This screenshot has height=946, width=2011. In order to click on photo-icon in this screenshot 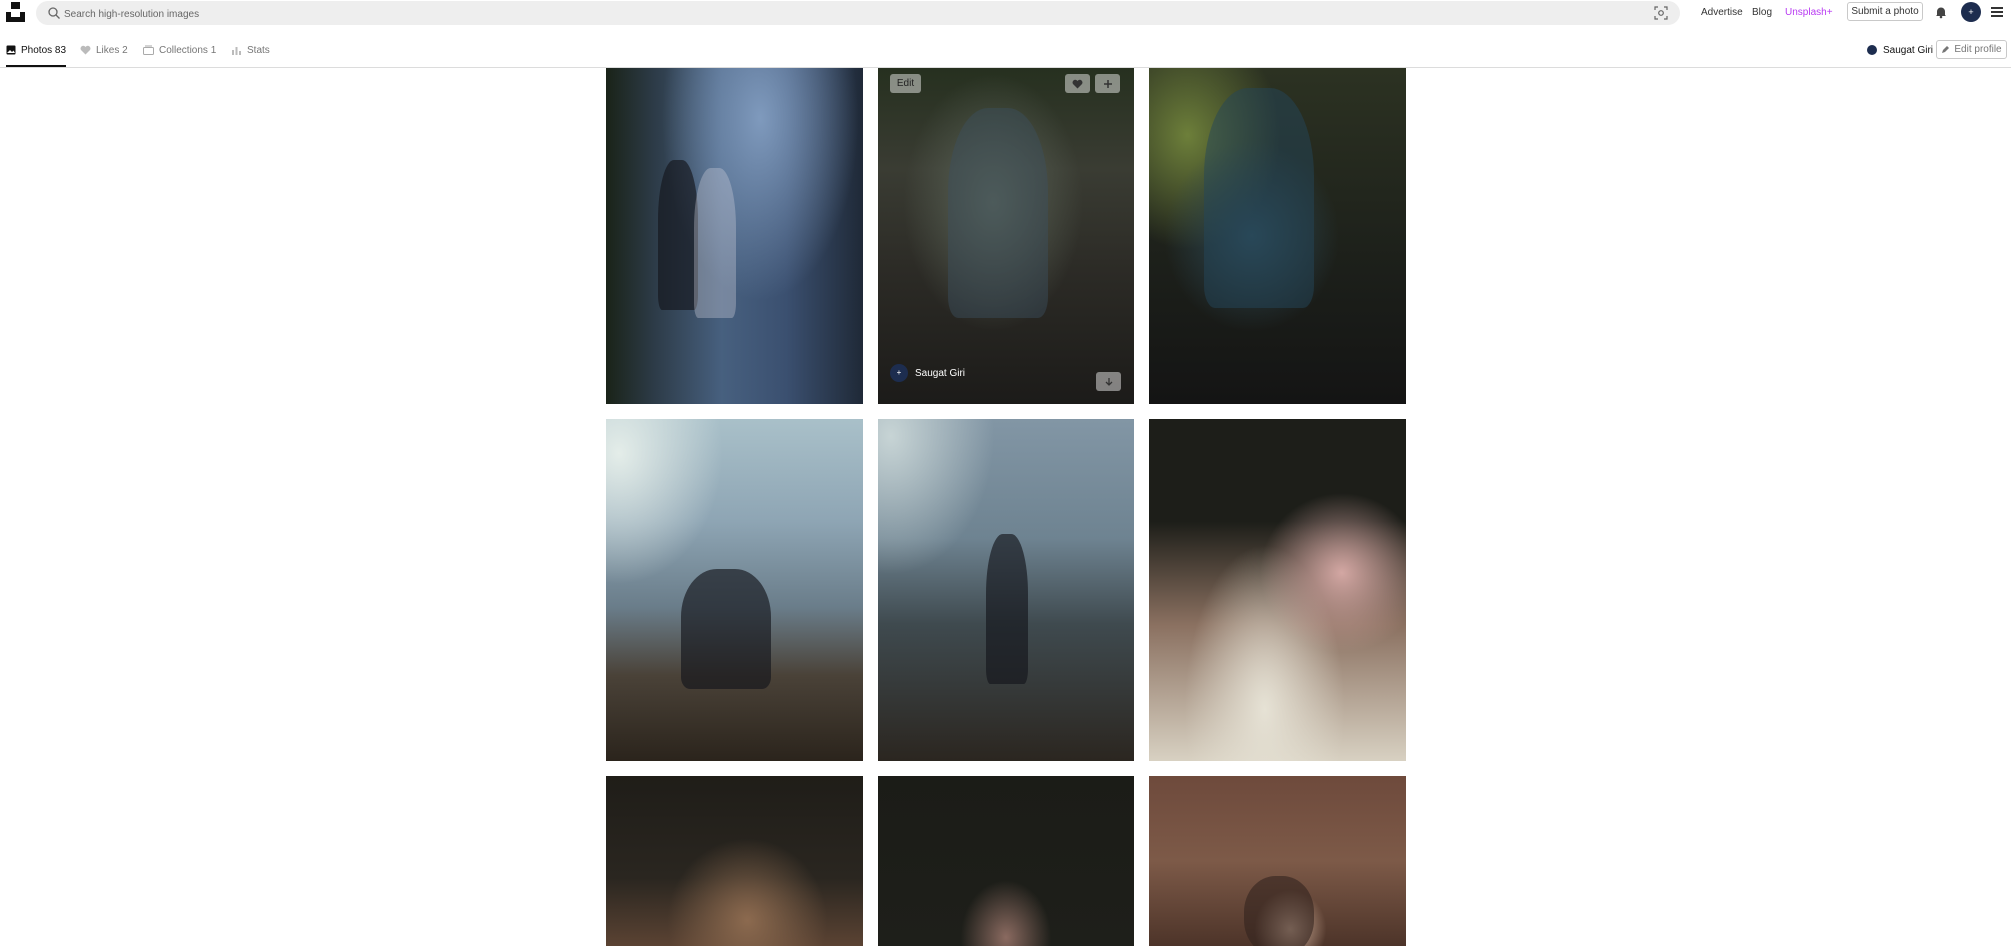, I will do `click(11, 50)`.